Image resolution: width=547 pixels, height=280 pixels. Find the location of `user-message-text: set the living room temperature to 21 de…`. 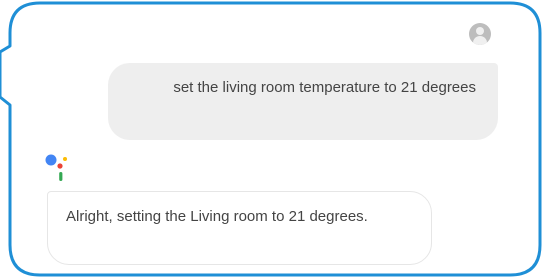

user-message-text: set the living room temperature to 21 de… is located at coordinates (324, 87).